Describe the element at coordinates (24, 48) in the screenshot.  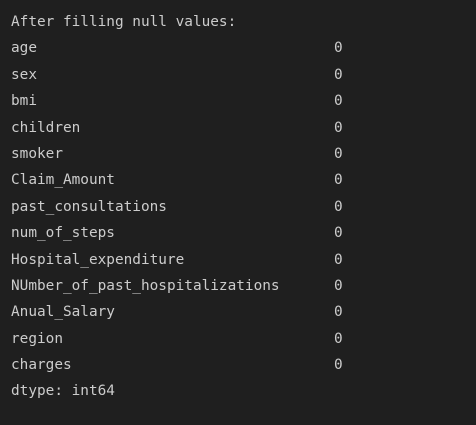
I see `row-label: age` at that location.